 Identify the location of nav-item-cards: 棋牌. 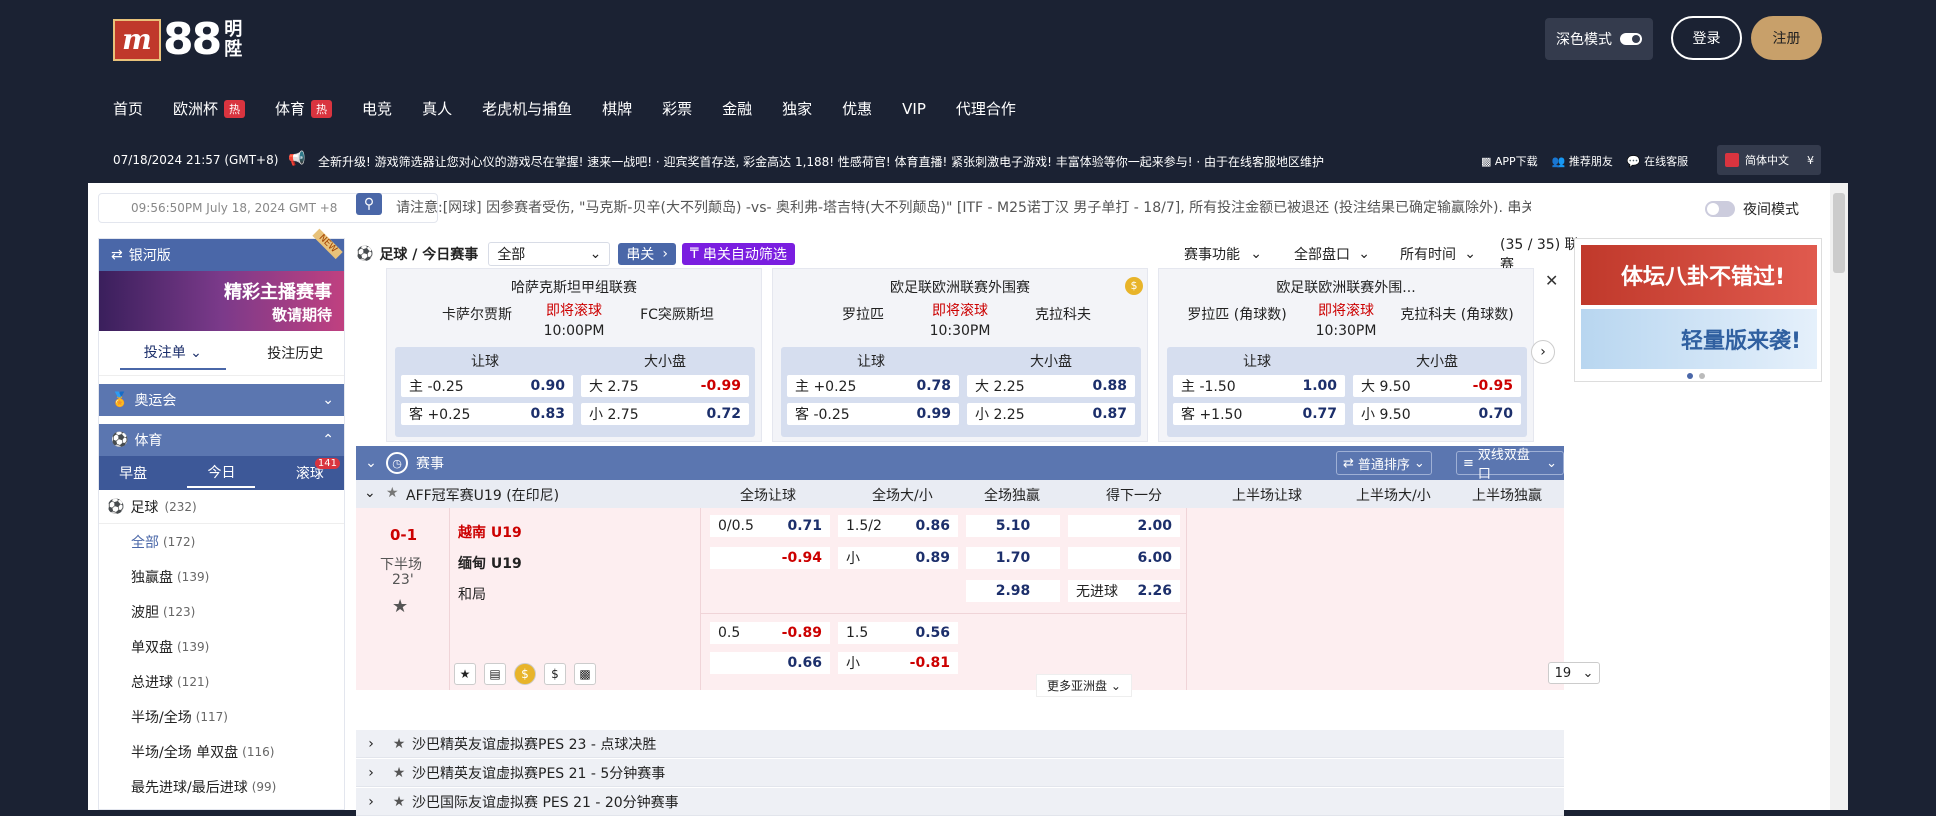
(617, 108).